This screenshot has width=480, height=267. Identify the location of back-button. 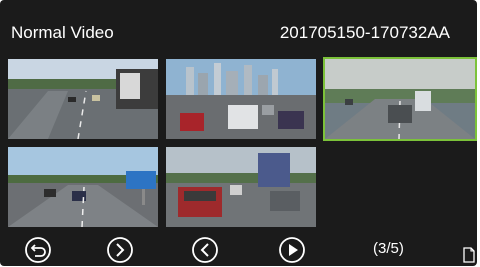
(38, 250).